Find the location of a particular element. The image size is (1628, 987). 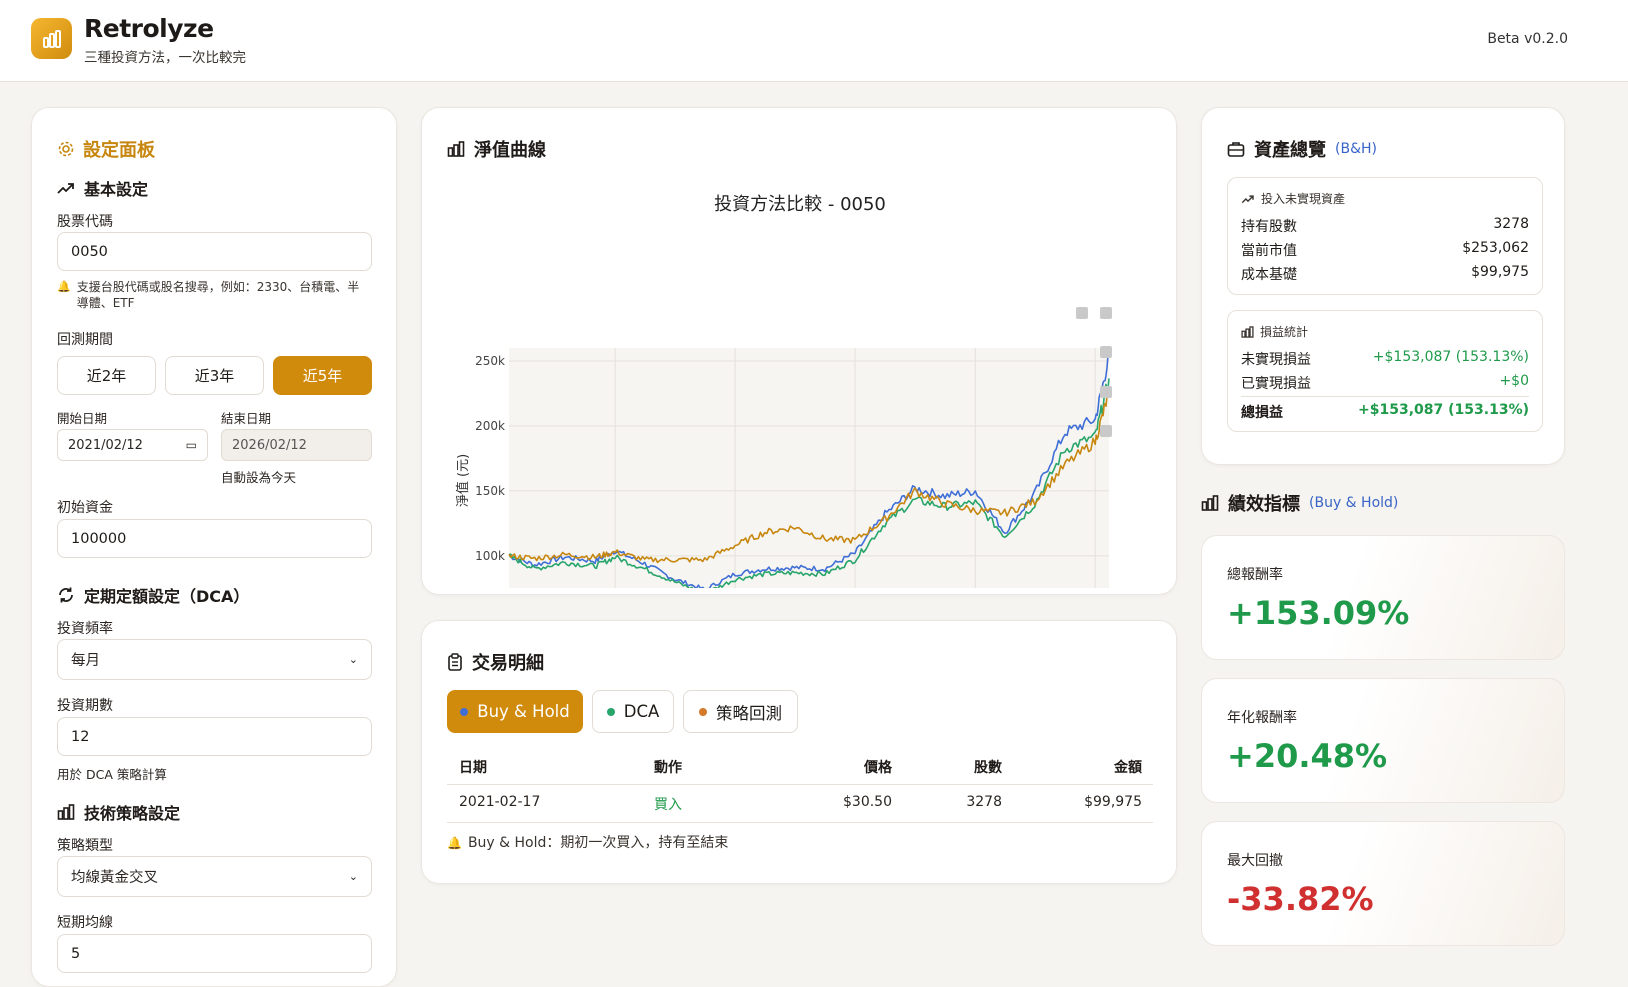

total-return-card: 總報酬率 +153.09% is located at coordinates (1383, 597).